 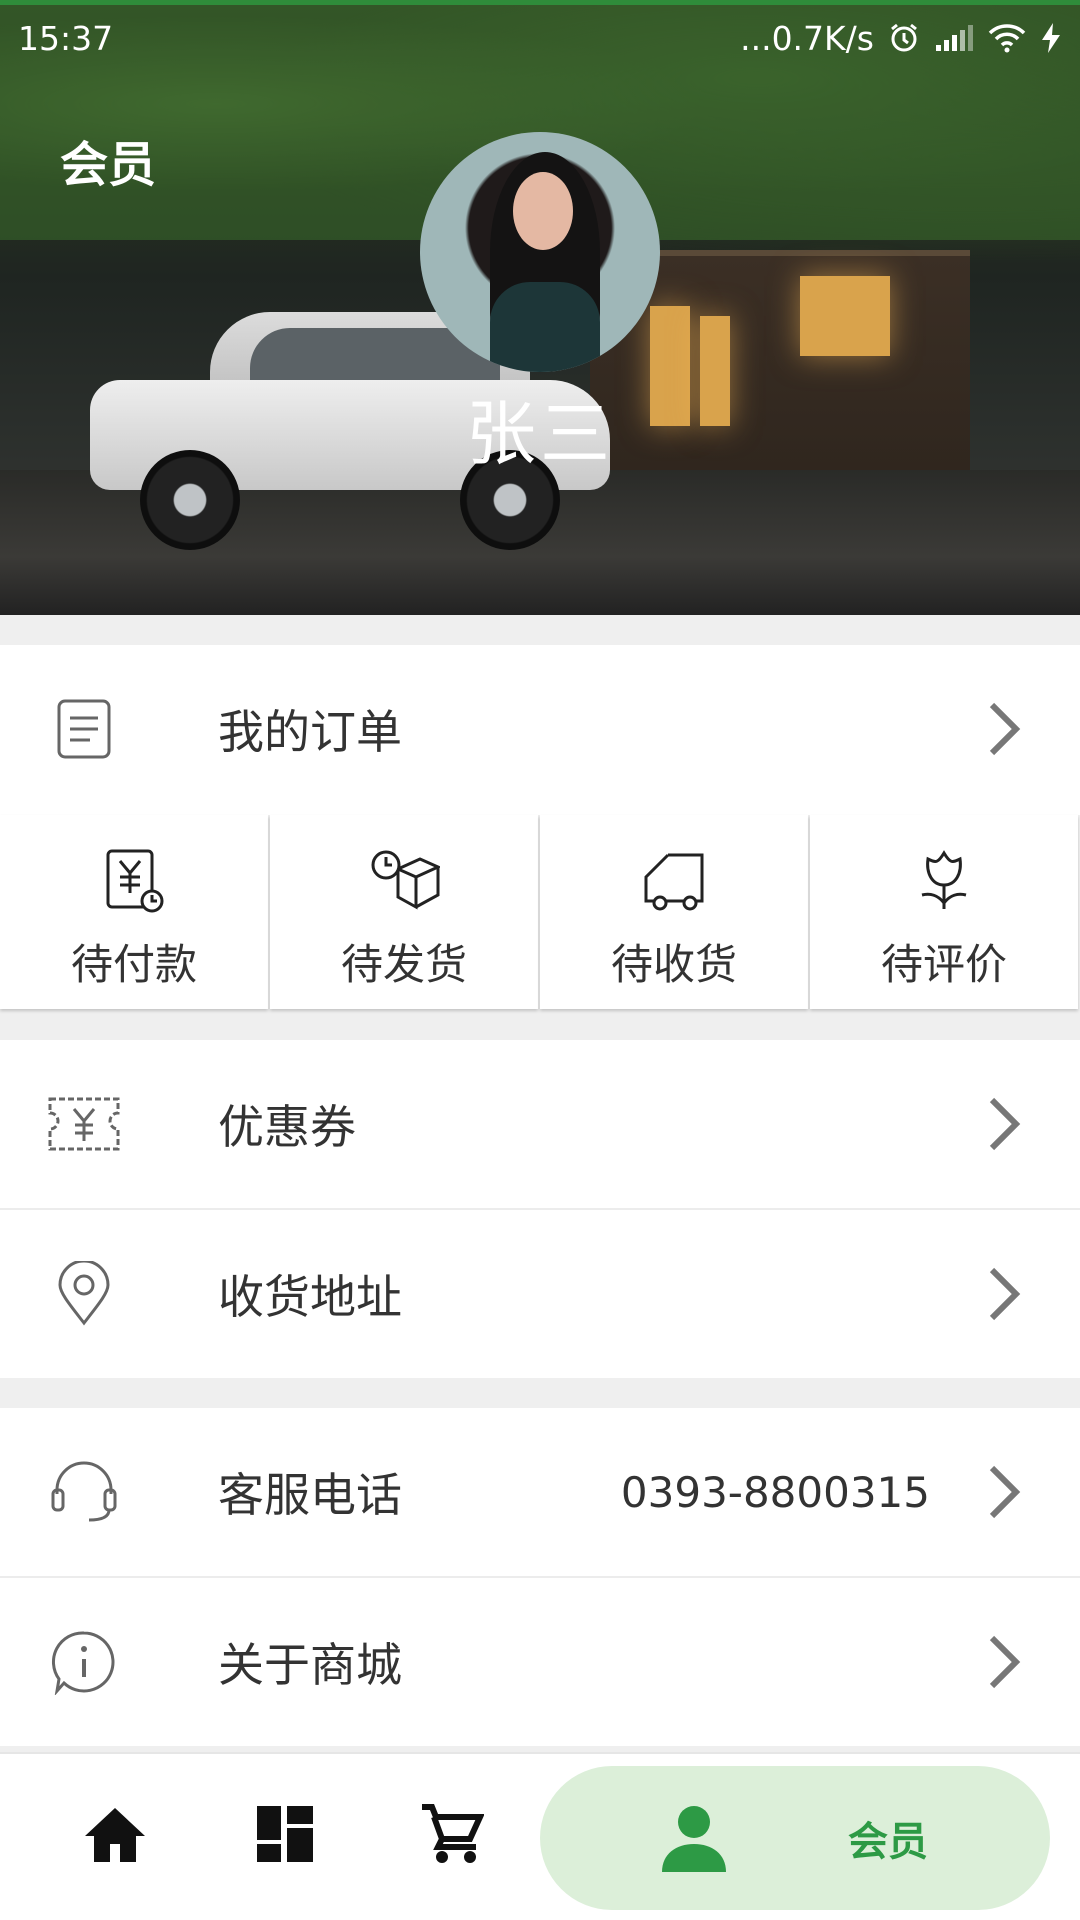 What do you see at coordinates (904, 37) in the screenshot?
I see `alarm-icon` at bounding box center [904, 37].